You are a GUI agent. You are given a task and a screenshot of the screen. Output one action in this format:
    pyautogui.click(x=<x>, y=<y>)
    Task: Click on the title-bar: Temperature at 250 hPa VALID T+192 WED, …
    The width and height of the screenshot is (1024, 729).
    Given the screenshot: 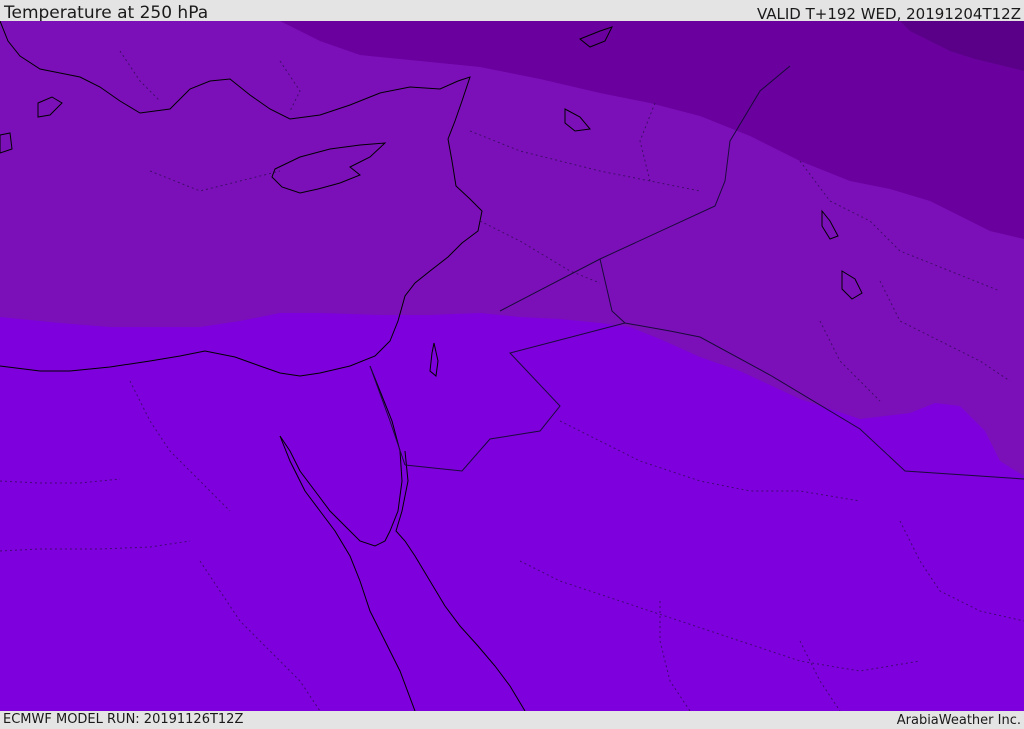 What is the action you would take?
    pyautogui.click(x=512, y=11)
    